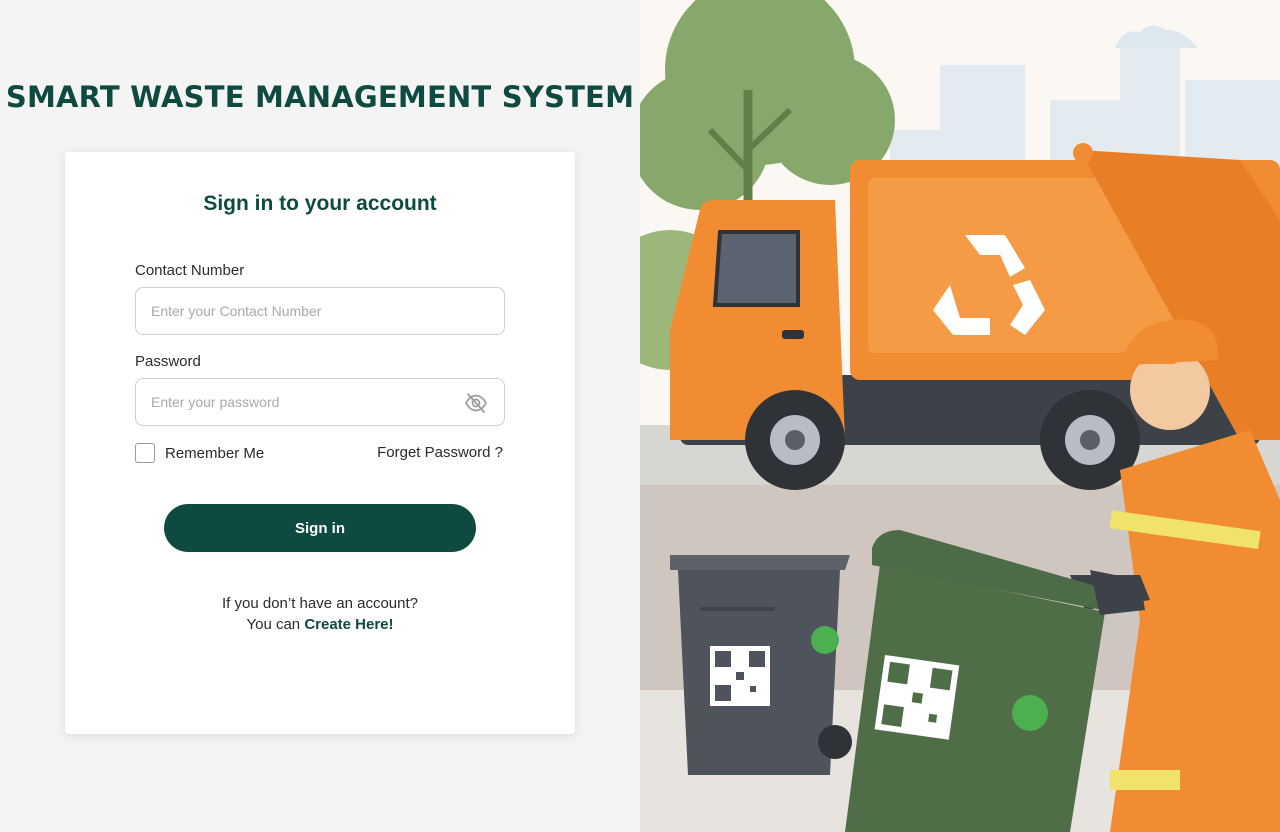 This screenshot has height=832, width=1280. What do you see at coordinates (215, 453) in the screenshot?
I see `remember-me-label: Remember Me` at bounding box center [215, 453].